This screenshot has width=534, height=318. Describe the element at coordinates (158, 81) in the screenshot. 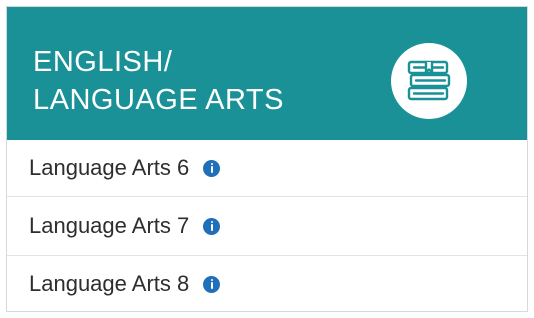

I see `subject-title: ENGLISH/ LANGUAGE ARTS` at that location.